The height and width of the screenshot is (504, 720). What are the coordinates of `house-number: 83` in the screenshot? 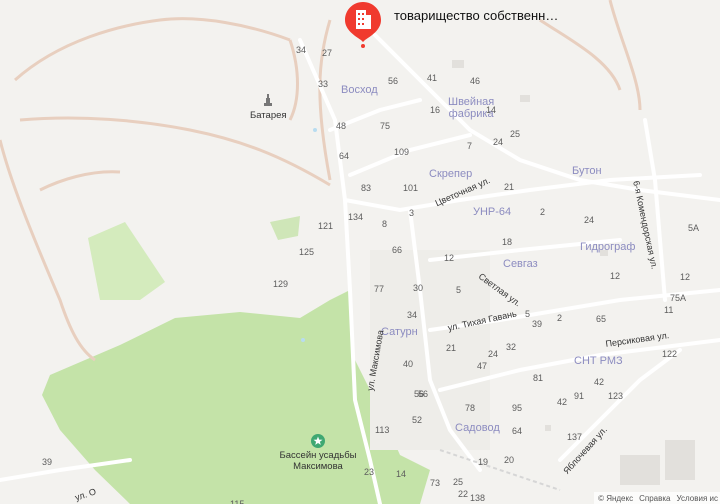 It's located at (366, 188).